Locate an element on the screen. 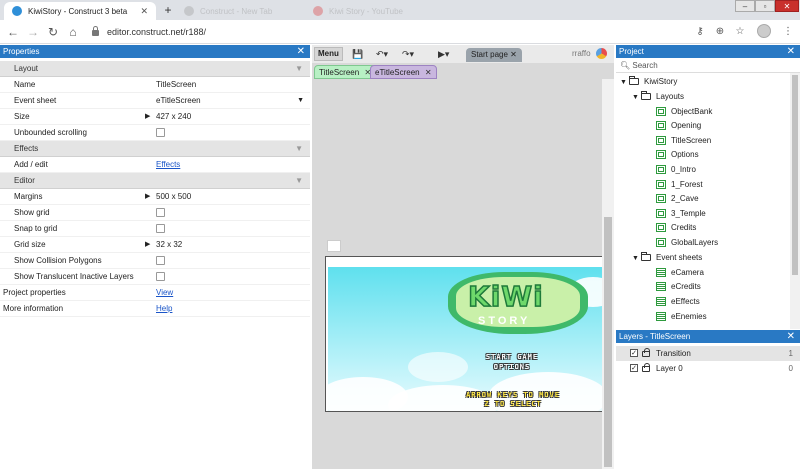 The width and height of the screenshot is (800, 469). section-editor: Editor ▼ is located at coordinates (155, 181).